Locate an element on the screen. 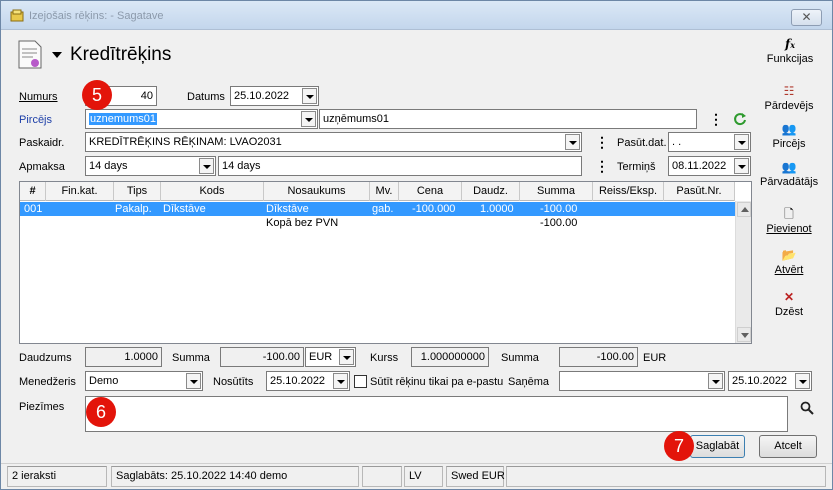 The height and width of the screenshot is (490, 833). sanema-date-dropdown-icon is located at coordinates (802, 381).